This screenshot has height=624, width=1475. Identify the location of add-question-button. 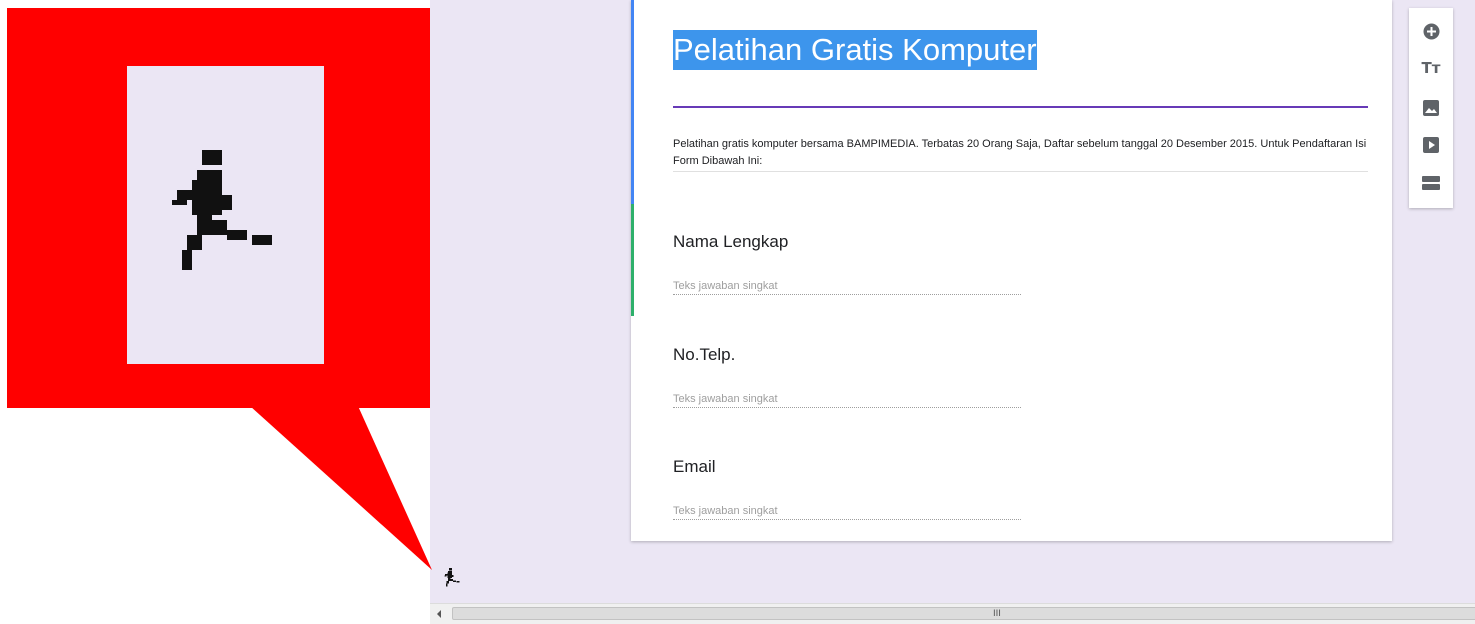
(1431, 31).